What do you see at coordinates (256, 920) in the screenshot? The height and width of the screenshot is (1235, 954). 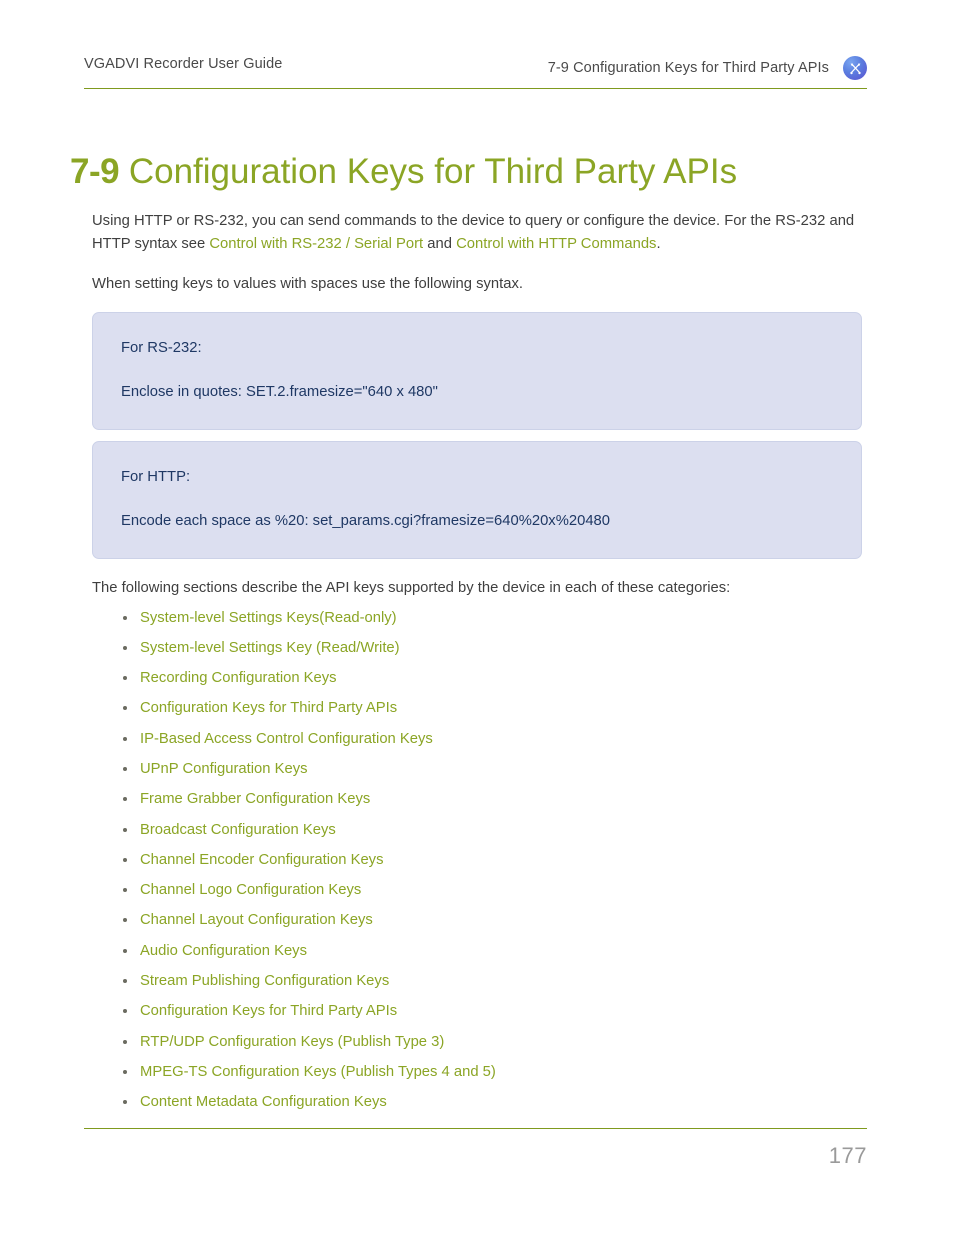 I see `link-channel-layout-configuration-keys: Channel Layout Configuration Keys` at bounding box center [256, 920].